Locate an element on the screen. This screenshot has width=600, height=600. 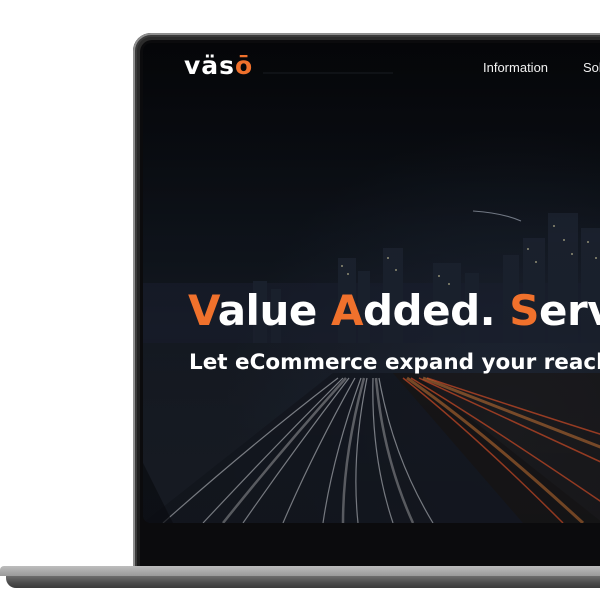
hero-title-cap-v: V is located at coordinates (203, 310).